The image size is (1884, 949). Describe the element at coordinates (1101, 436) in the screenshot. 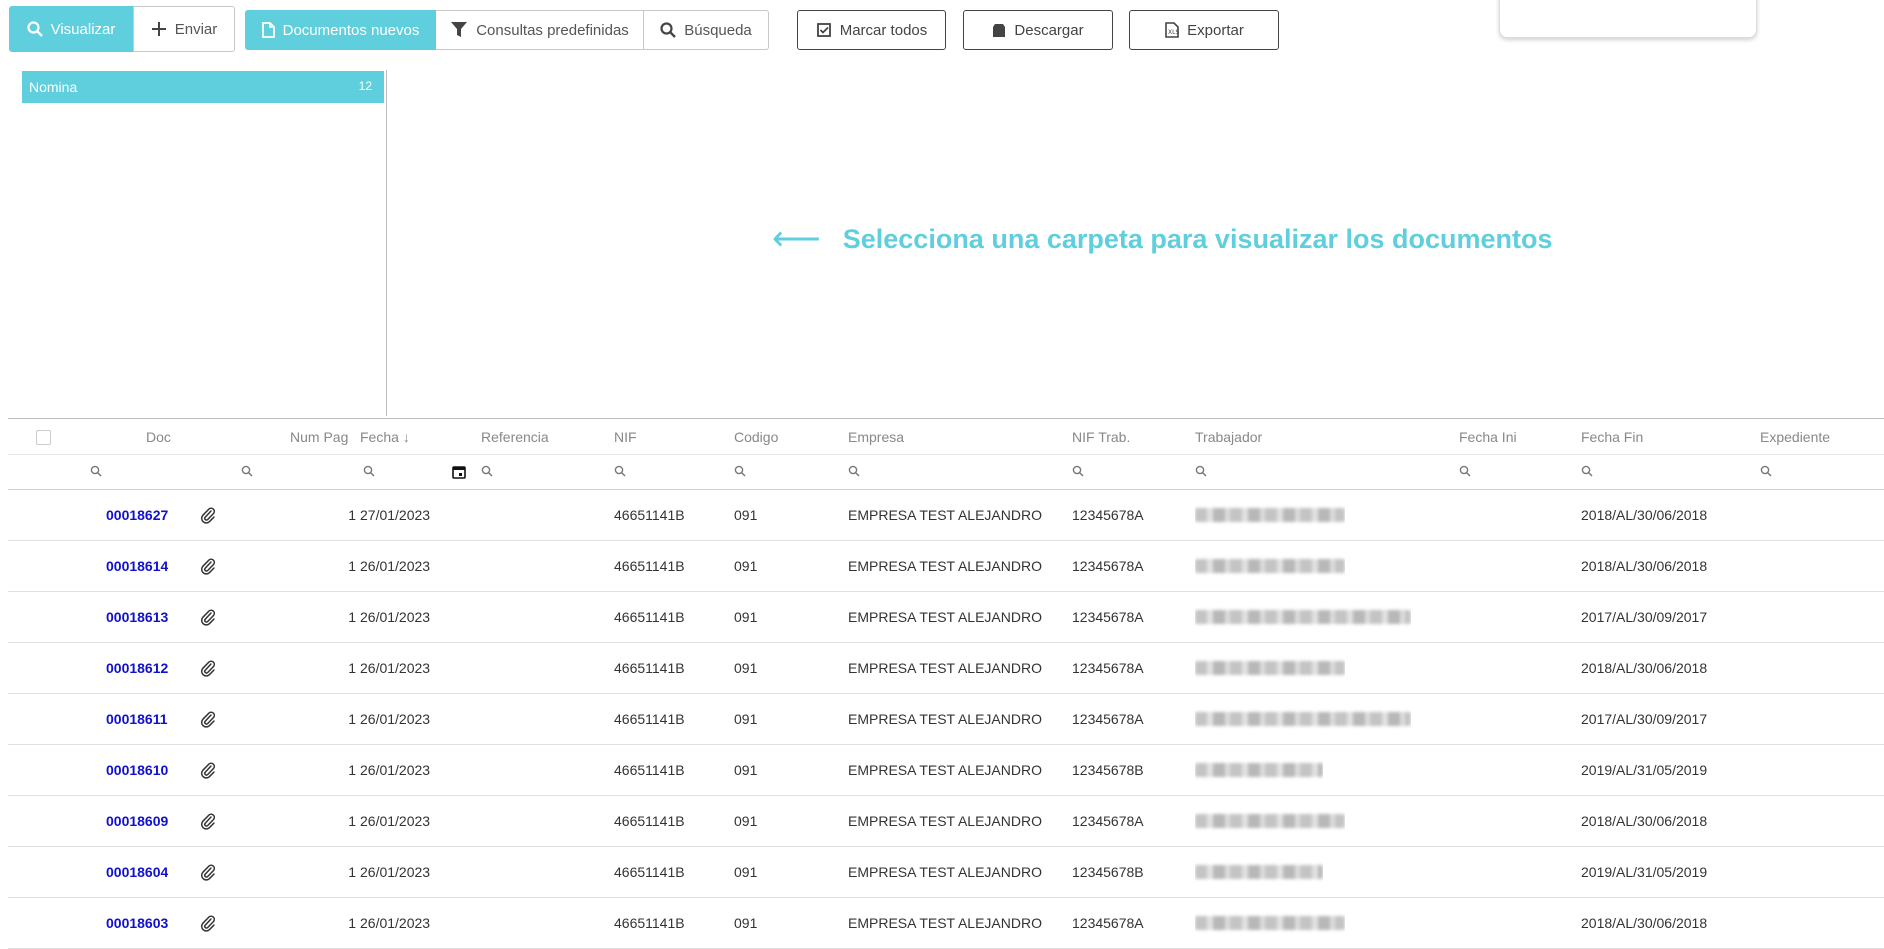

I see `col-nif-trab: NIF Trab.` at that location.